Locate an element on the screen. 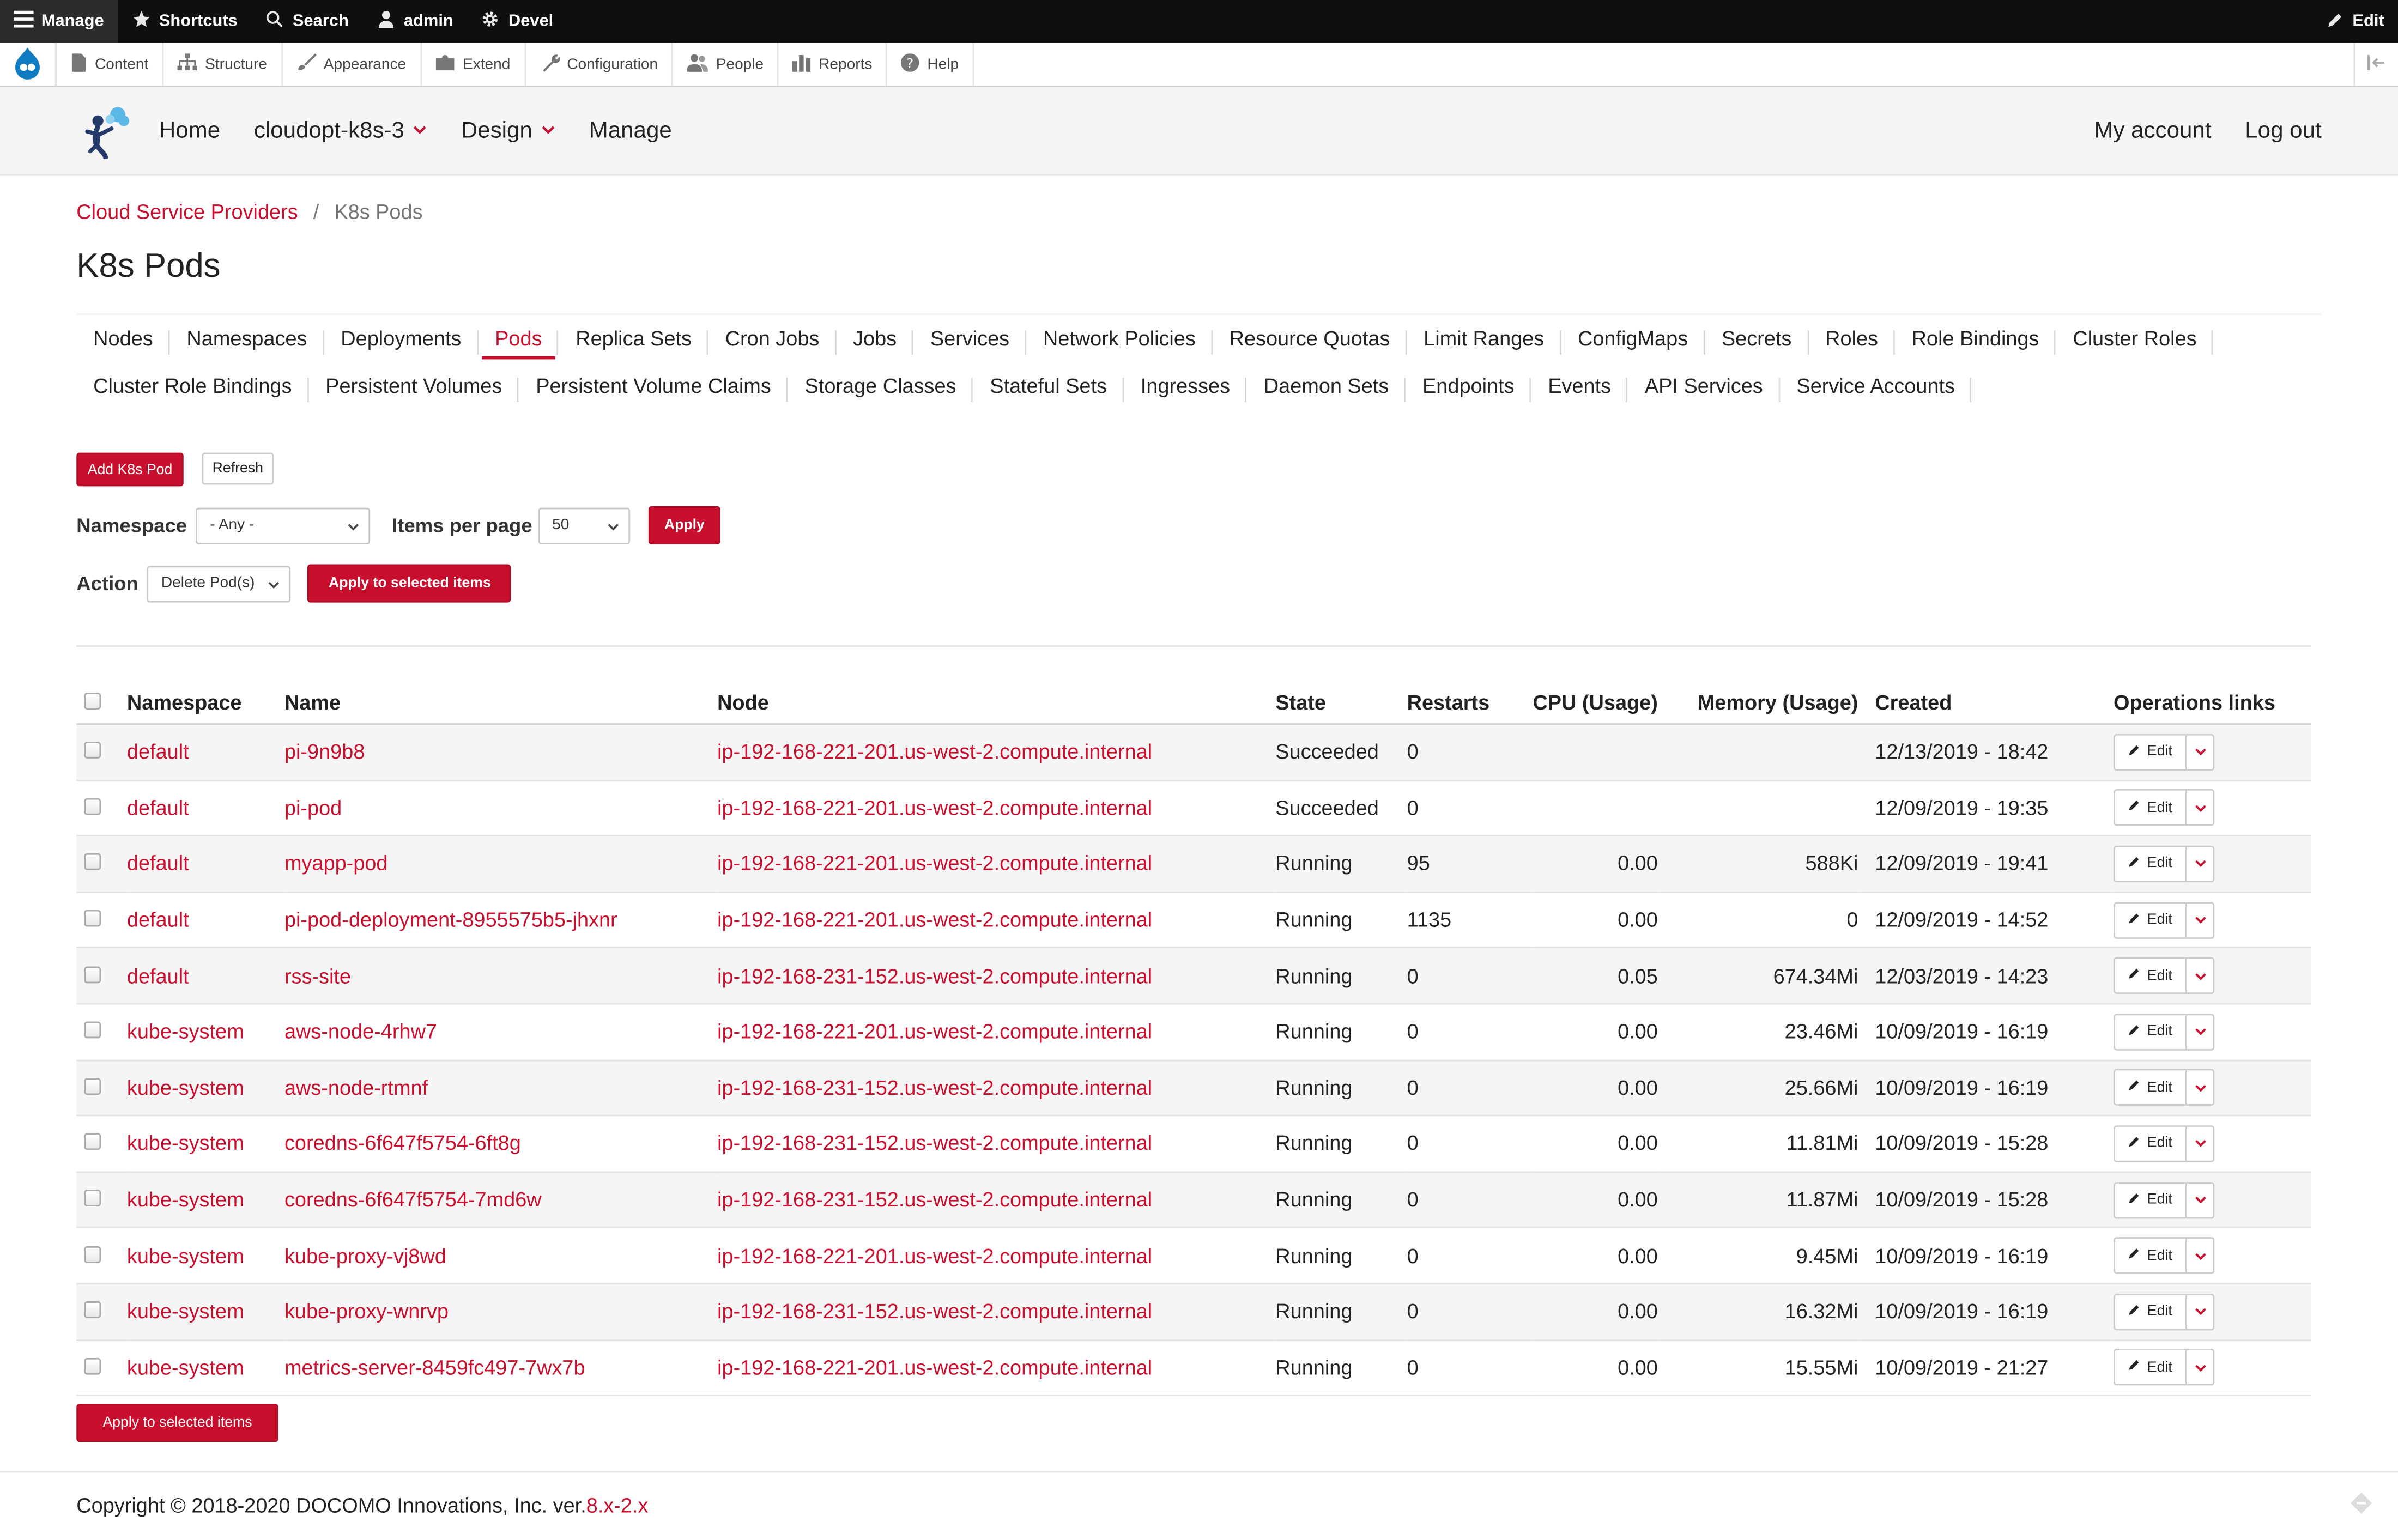 The width and height of the screenshot is (2398, 1540). manage-toggle: Manage is located at coordinates (59, 22).